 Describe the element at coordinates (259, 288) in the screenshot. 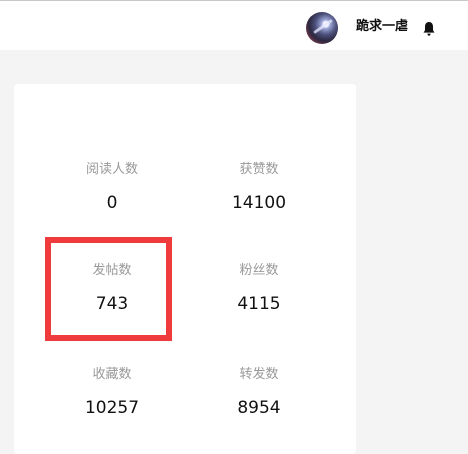

I see `stat-followers: 粉丝数 4115` at that location.